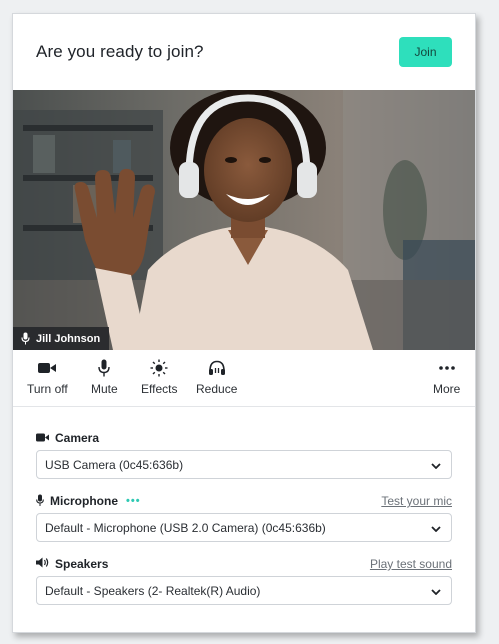 The image size is (499, 644). I want to click on more-options-button: More, so click(446, 377).